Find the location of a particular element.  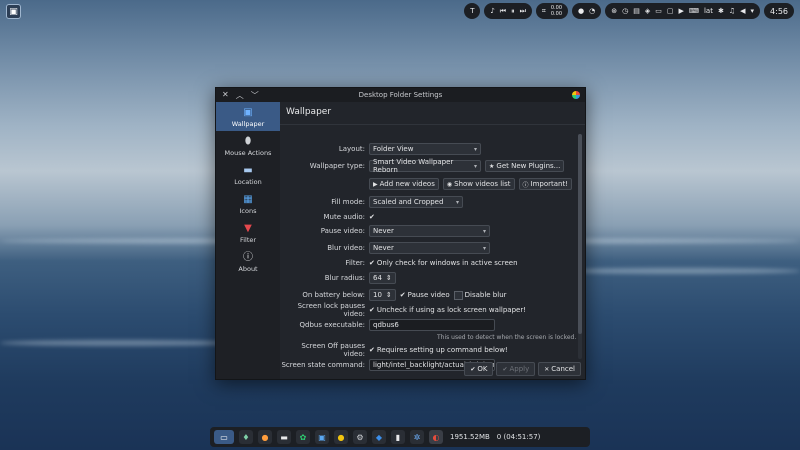

sidebar-item-about: ⓘ About is located at coordinates (248, 261).